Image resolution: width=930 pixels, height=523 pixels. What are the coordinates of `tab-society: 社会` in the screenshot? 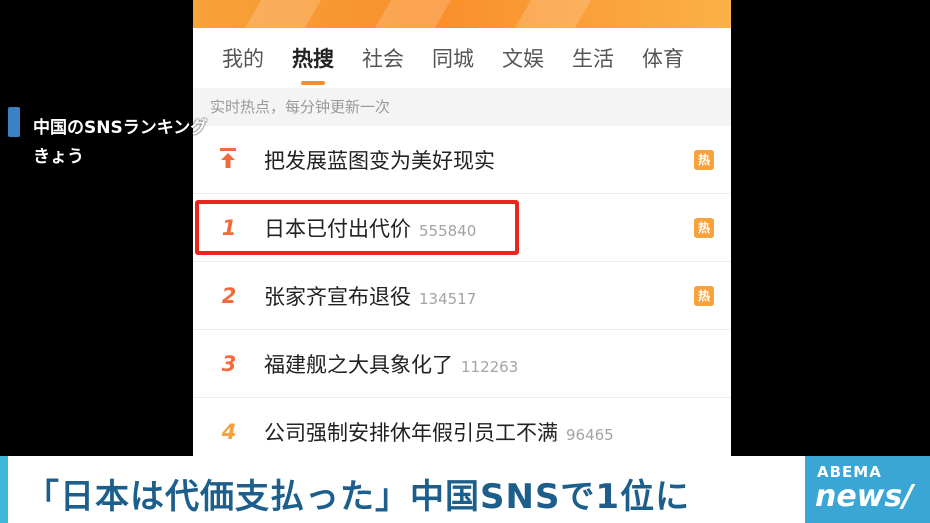 It's located at (383, 58).